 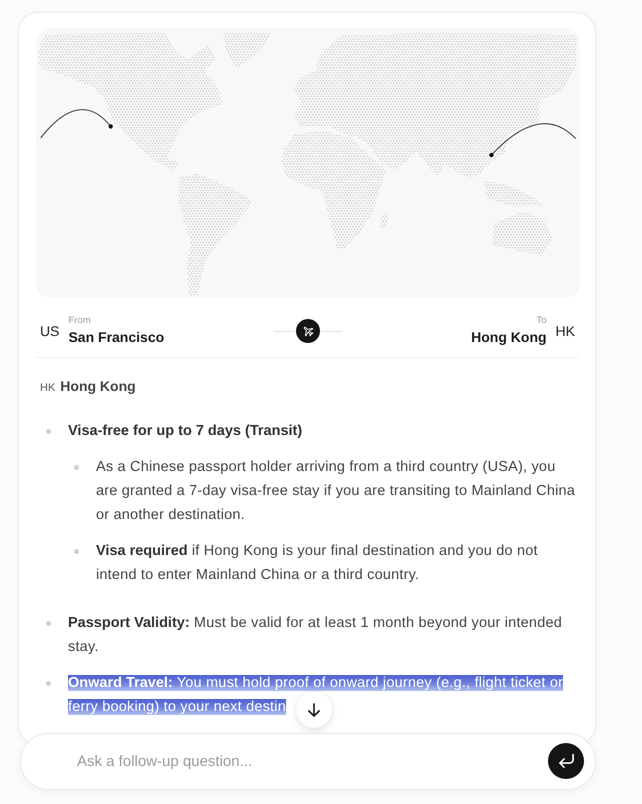 What do you see at coordinates (116, 337) in the screenshot?
I see `city-name: San Francisco` at bounding box center [116, 337].